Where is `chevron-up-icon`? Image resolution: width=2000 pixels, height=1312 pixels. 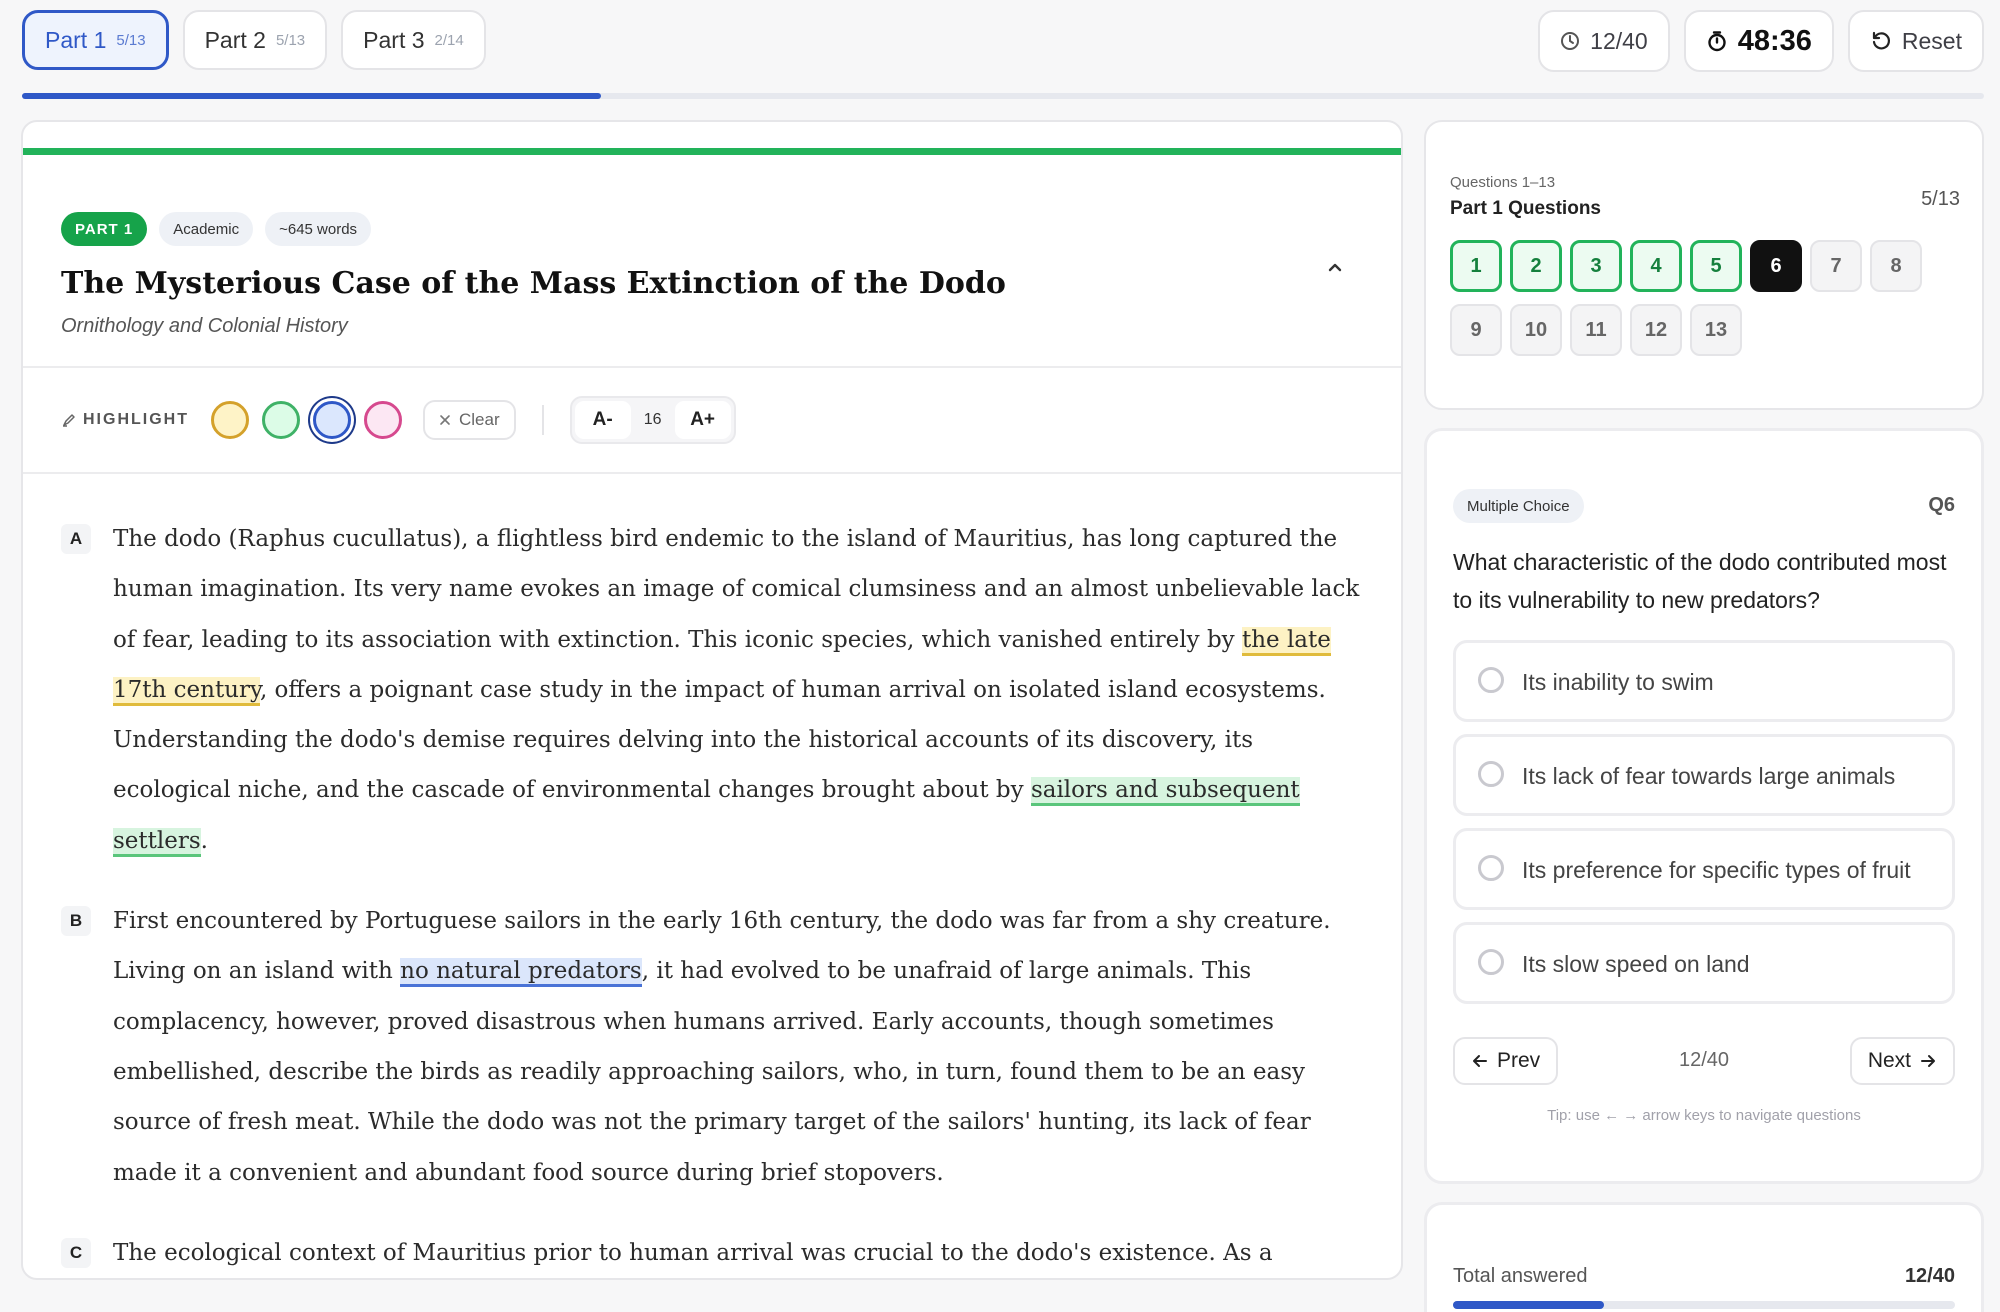 chevron-up-icon is located at coordinates (1335, 267).